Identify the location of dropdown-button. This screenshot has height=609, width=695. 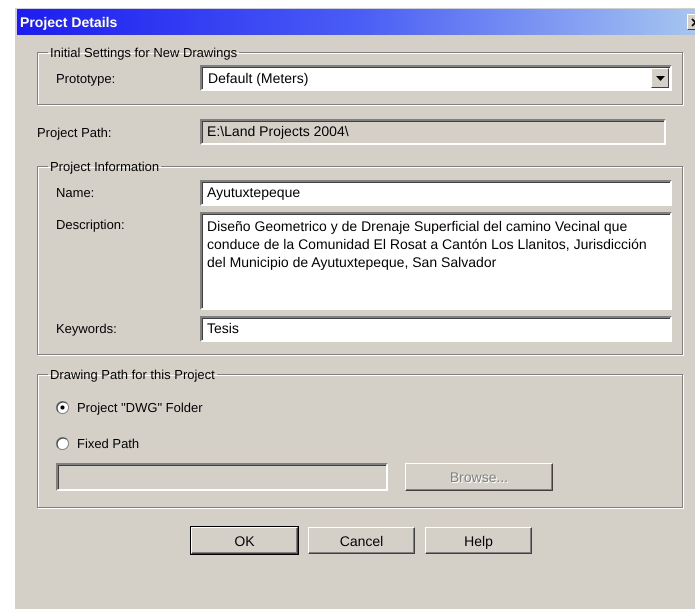
(660, 78).